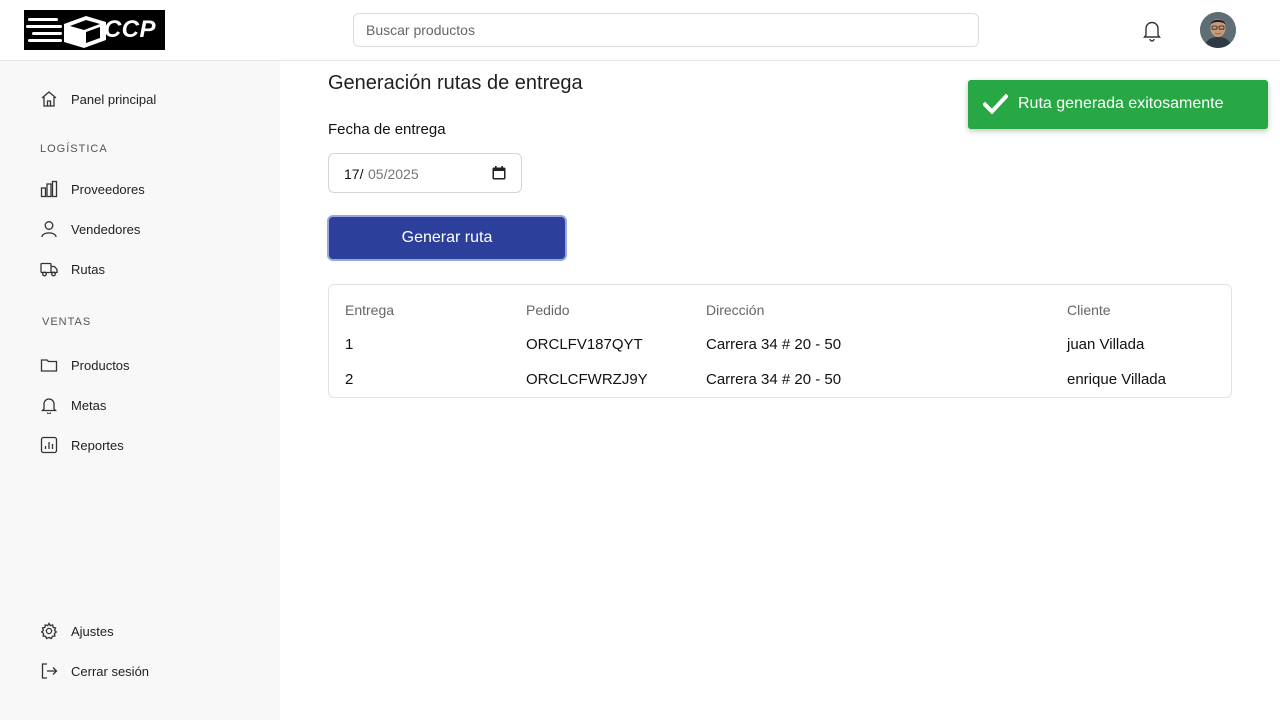 Image resolution: width=1280 pixels, height=720 pixels. What do you see at coordinates (114, 99) in the screenshot?
I see `sidebar-item-label: Panel principal` at bounding box center [114, 99].